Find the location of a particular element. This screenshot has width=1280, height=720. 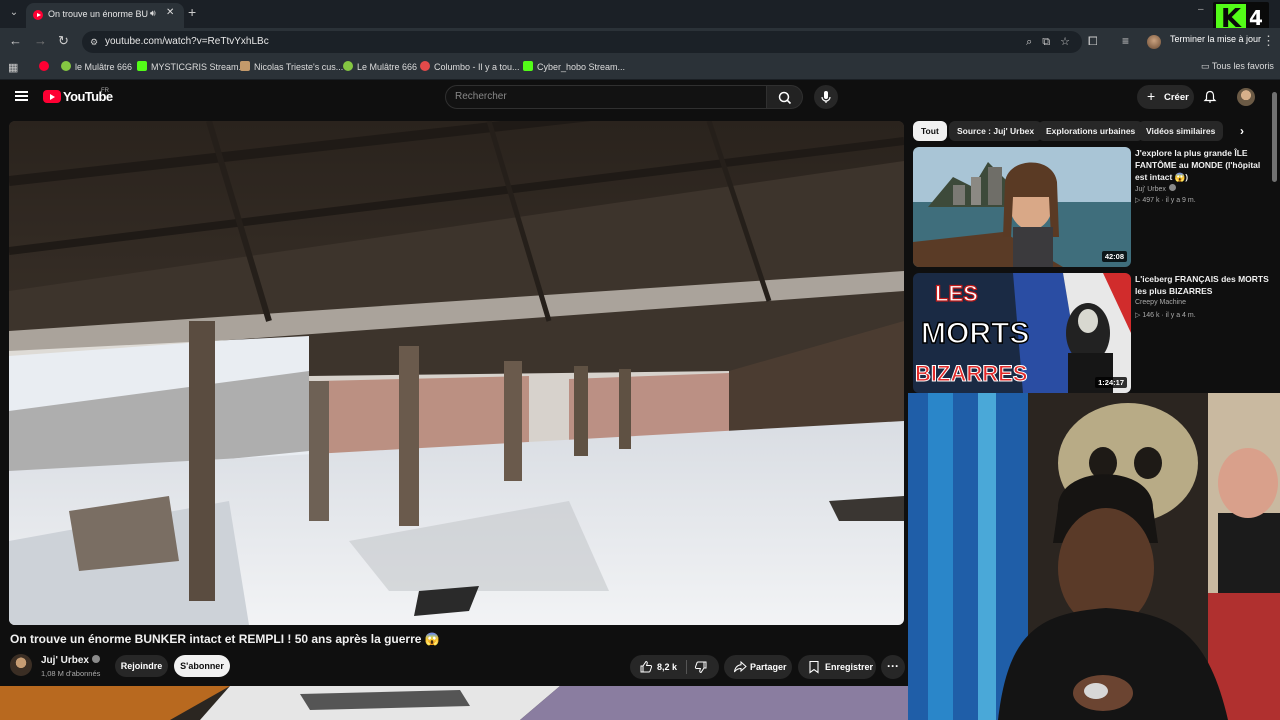

youtube-logo-icon is located at coordinates (52, 96).